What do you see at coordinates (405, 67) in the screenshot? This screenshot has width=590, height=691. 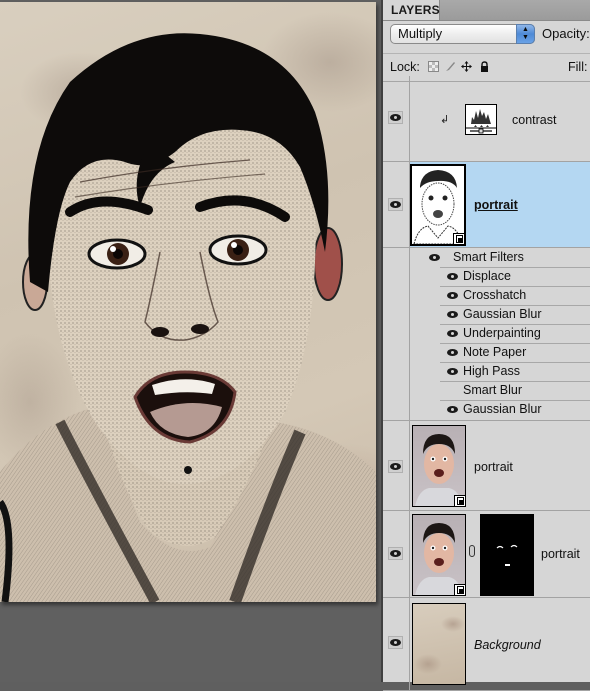 I see `lock-label: Lock:` at bounding box center [405, 67].